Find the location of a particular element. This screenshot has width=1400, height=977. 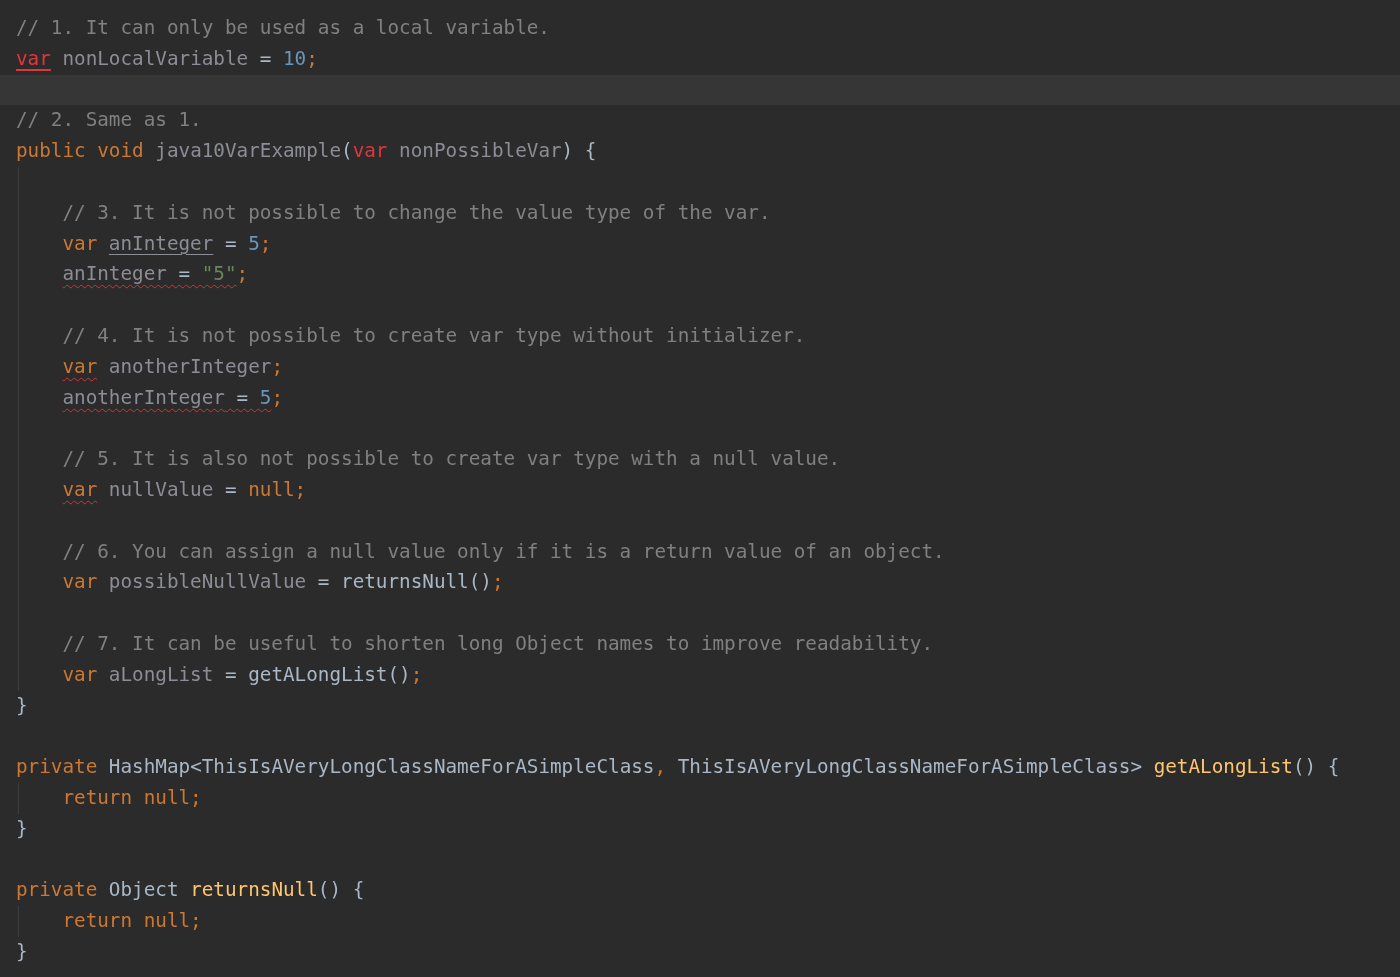

code-line: // 2. Same as 1. is located at coordinates (109, 120).